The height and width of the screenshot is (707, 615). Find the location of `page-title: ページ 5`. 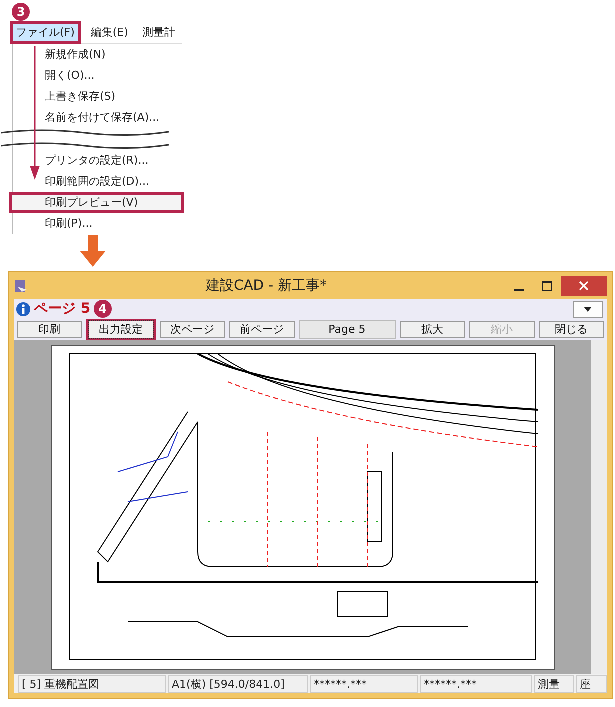

page-title: ページ 5 is located at coordinates (62, 309).